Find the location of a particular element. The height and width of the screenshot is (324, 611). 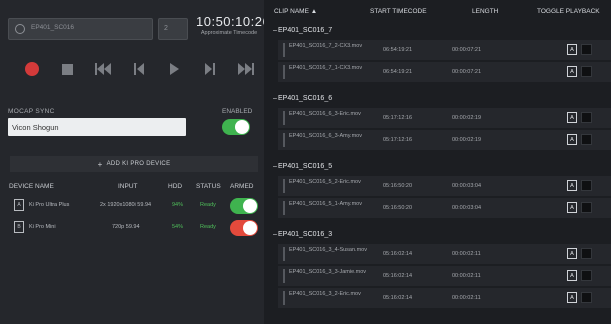

clip-group-name: EP401_SC016_7 is located at coordinates (305, 30).